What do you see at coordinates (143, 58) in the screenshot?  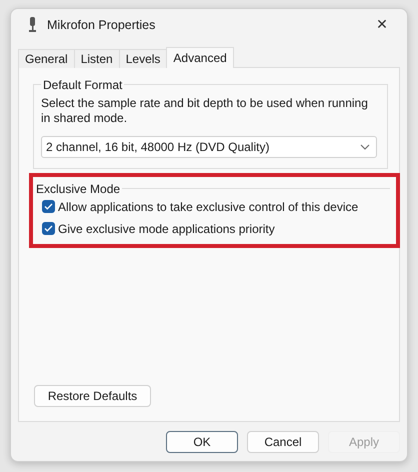 I see `tab: Levels` at bounding box center [143, 58].